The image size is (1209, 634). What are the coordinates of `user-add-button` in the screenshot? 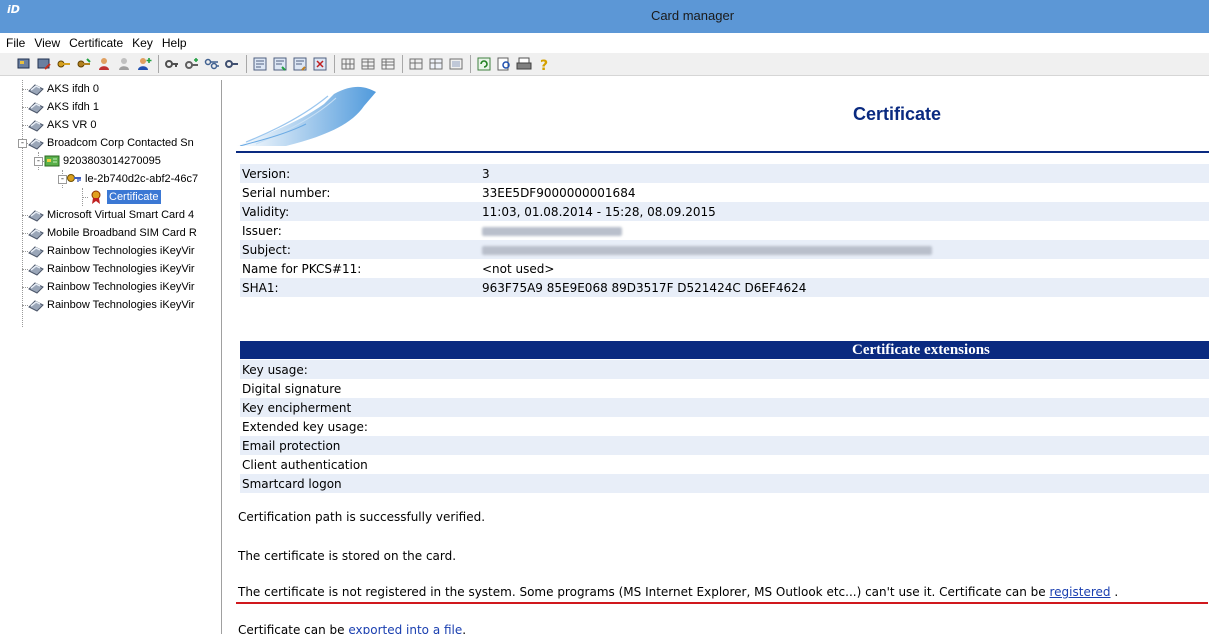 It's located at (144, 64).